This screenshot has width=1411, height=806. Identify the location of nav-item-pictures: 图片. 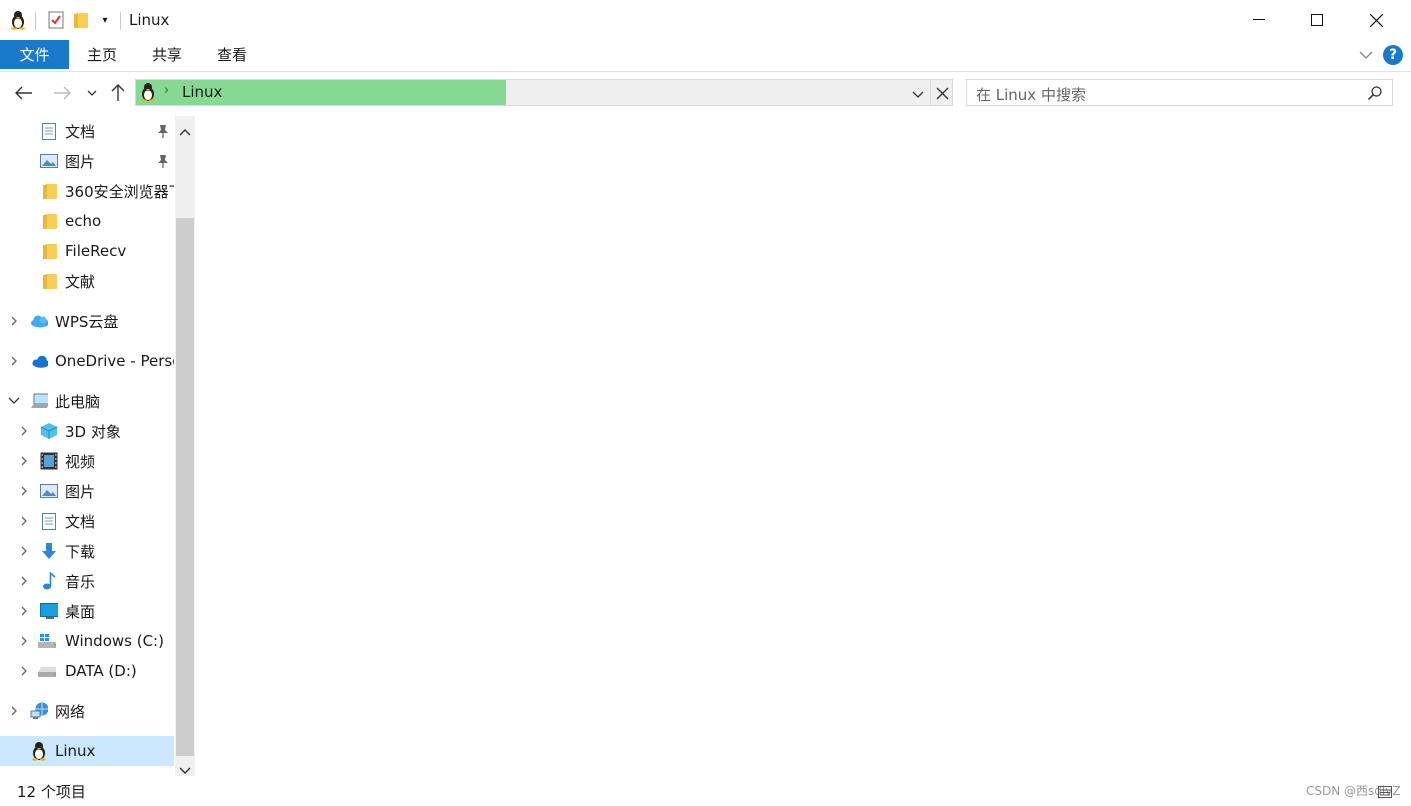
(87, 491).